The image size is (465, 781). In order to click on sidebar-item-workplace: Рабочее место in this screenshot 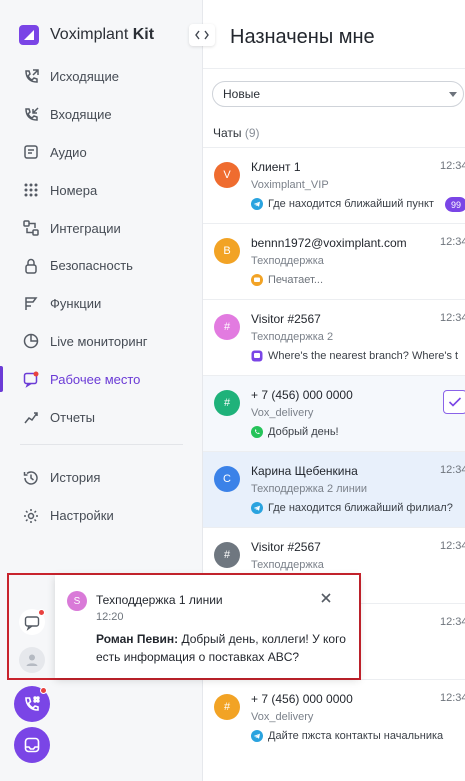, I will do `click(101, 379)`.